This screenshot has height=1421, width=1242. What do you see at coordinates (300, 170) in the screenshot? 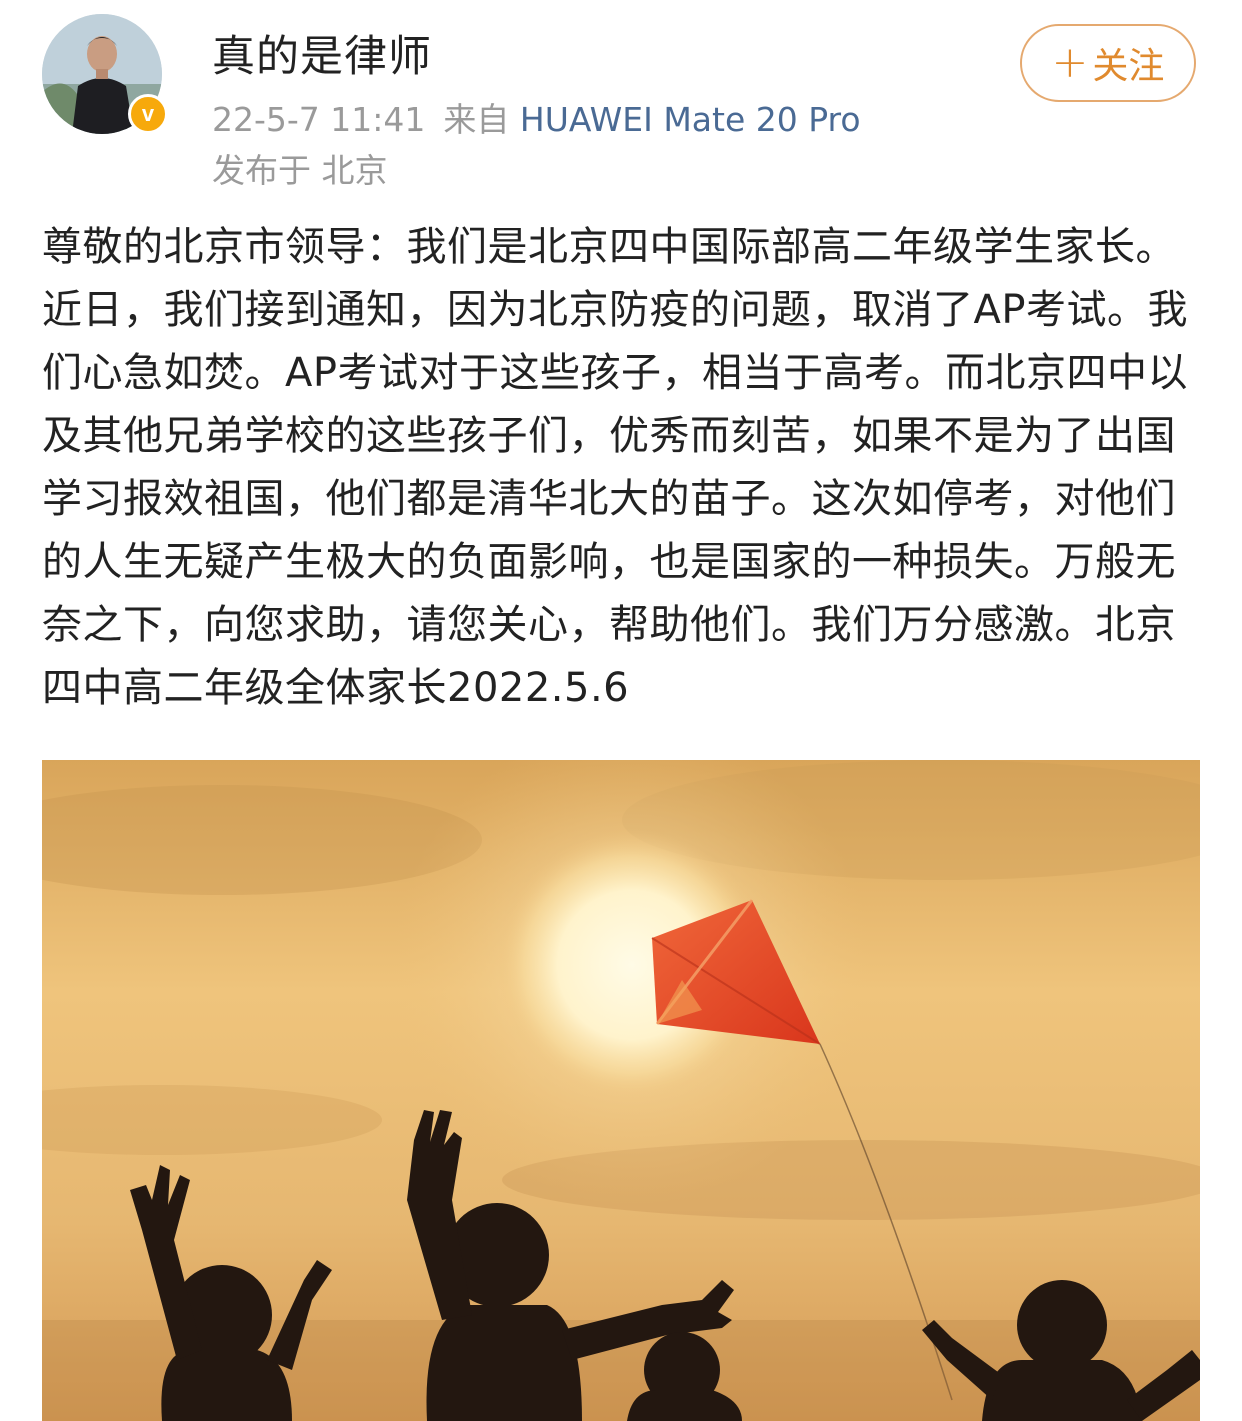
I see `post-location: 发布于 北京` at bounding box center [300, 170].